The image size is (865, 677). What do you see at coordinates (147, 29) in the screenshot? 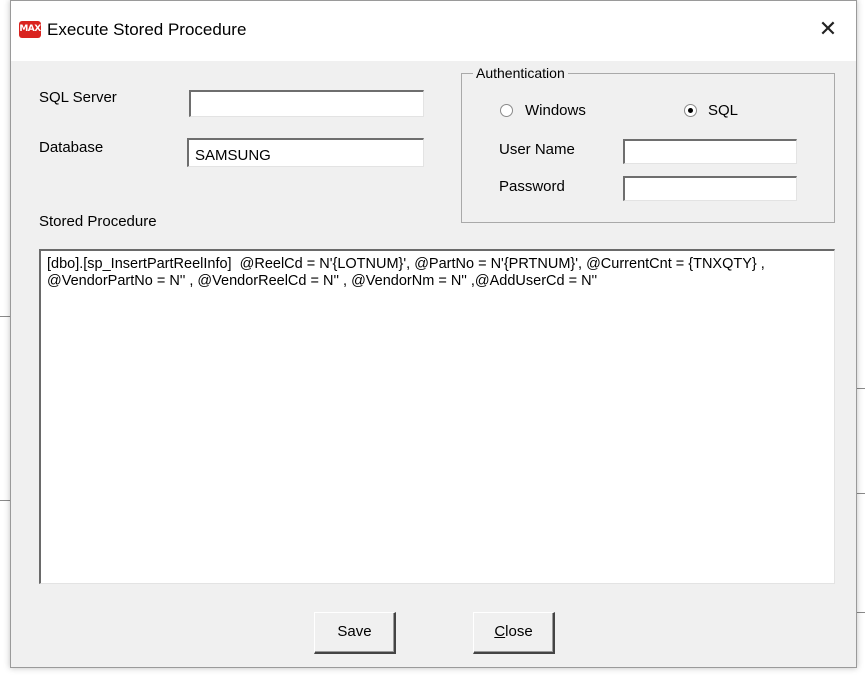
I see `window-title: Execute Stored Procedure` at bounding box center [147, 29].